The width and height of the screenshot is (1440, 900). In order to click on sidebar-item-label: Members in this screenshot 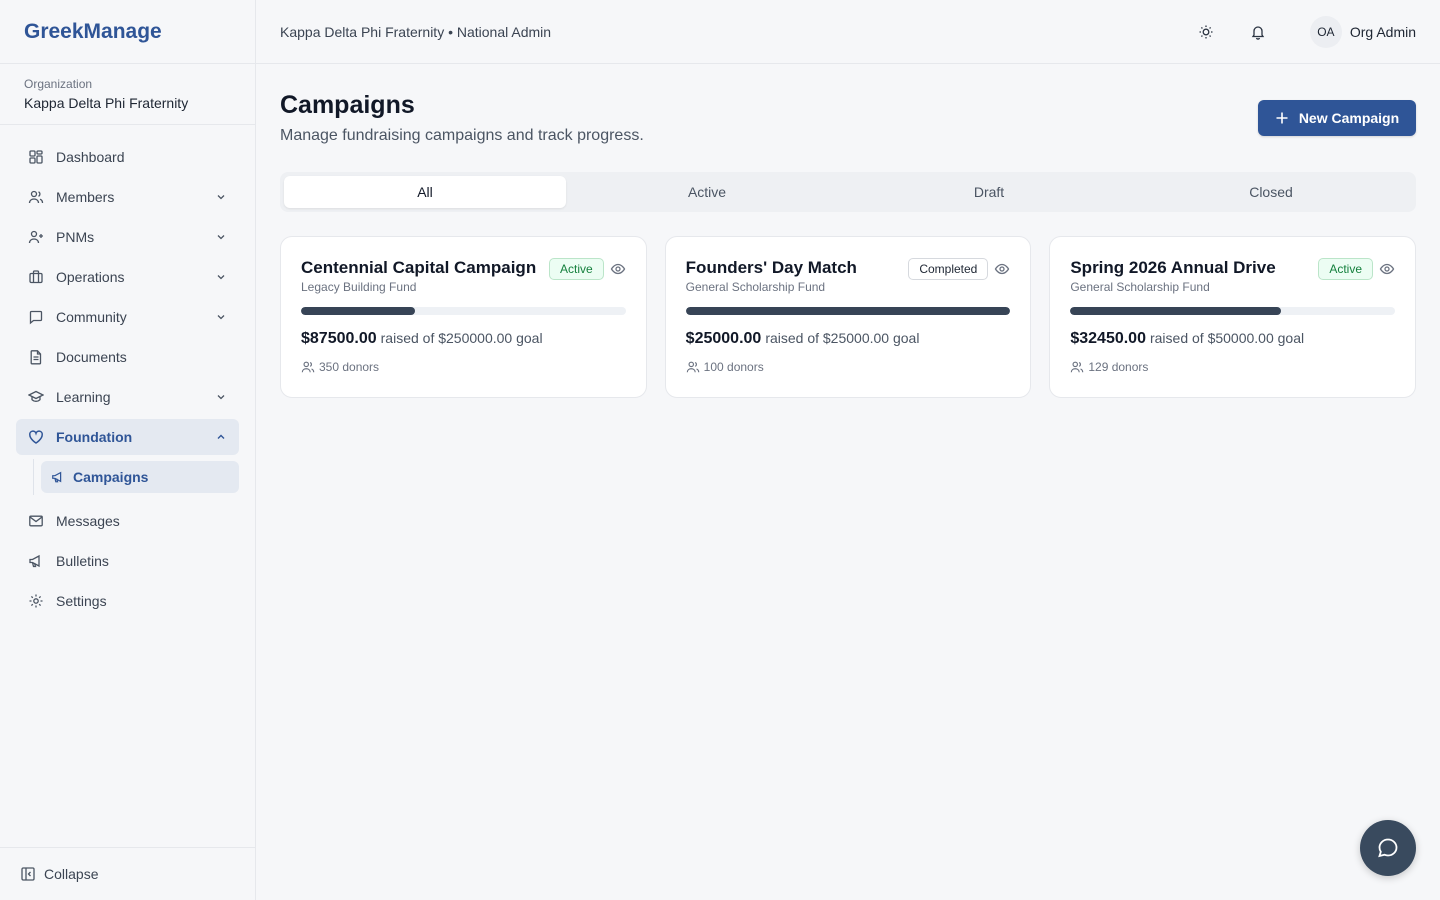, I will do `click(85, 197)`.